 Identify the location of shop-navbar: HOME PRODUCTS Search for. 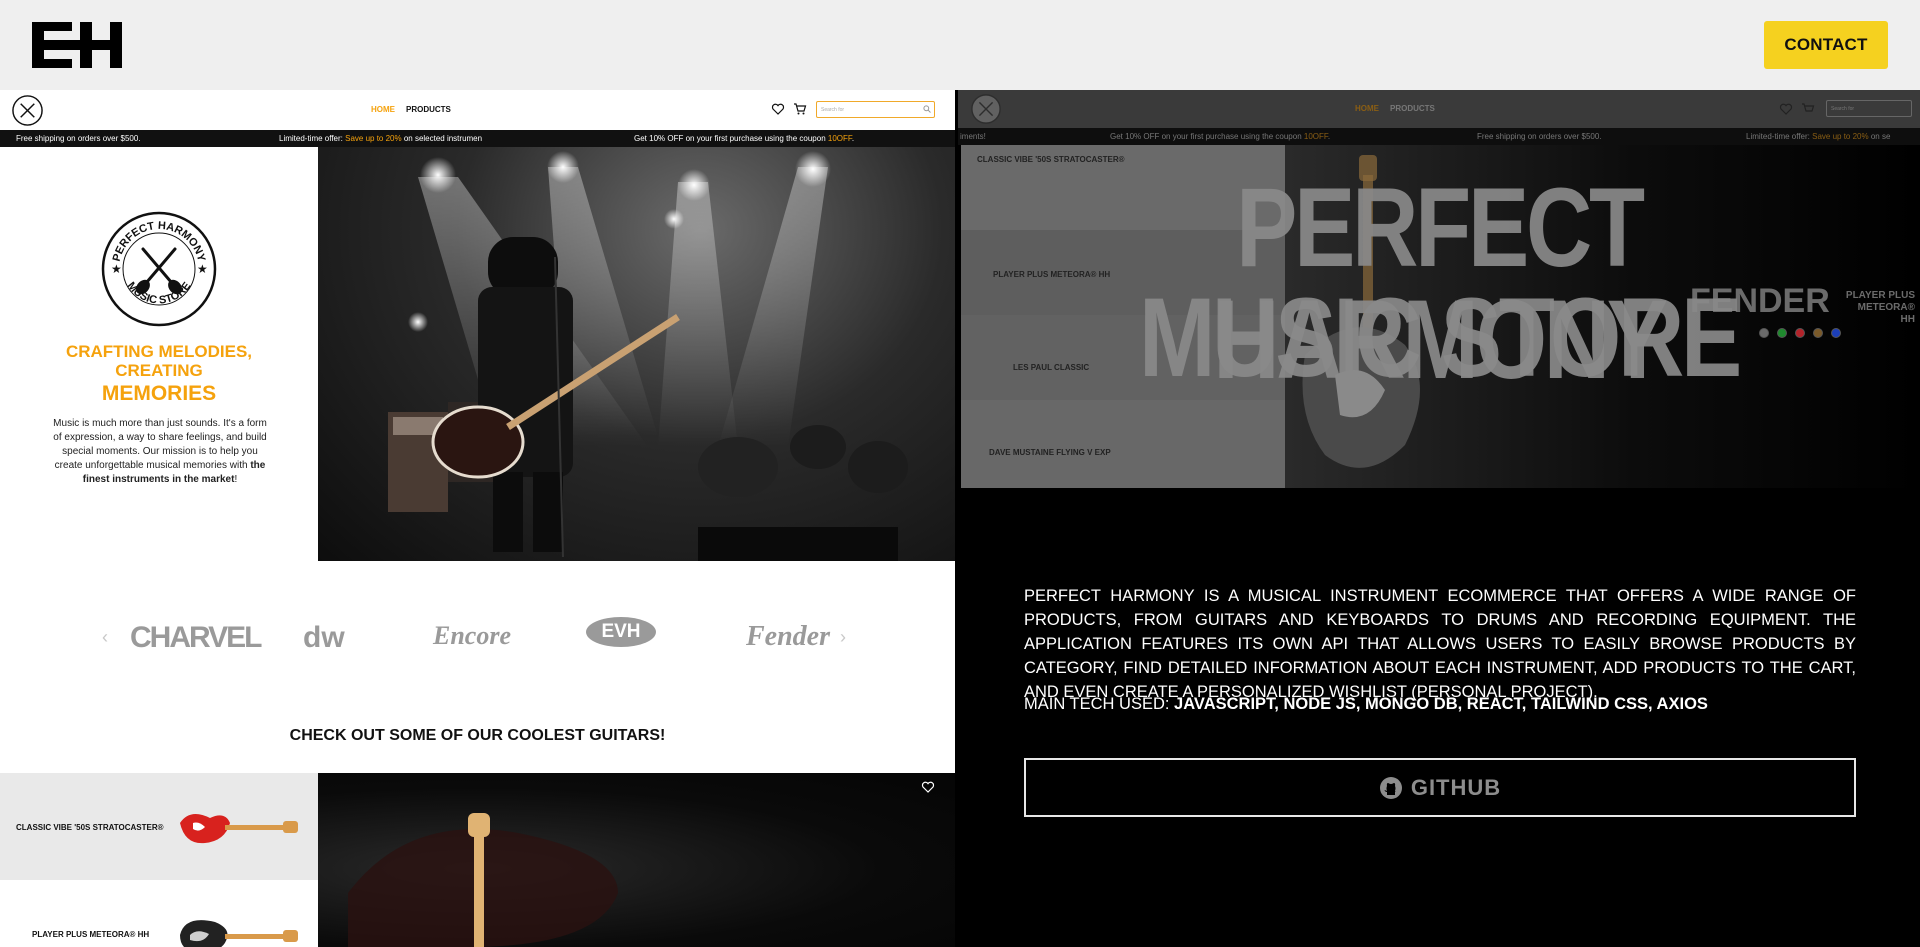
(477, 110).